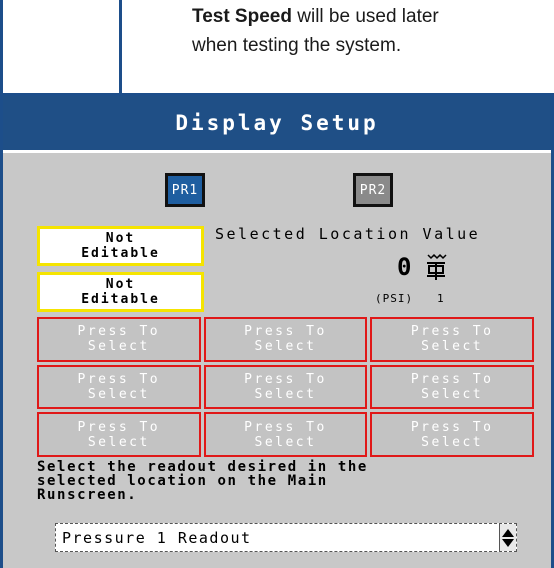  I want to click on select-arrows-icon, so click(507, 537).